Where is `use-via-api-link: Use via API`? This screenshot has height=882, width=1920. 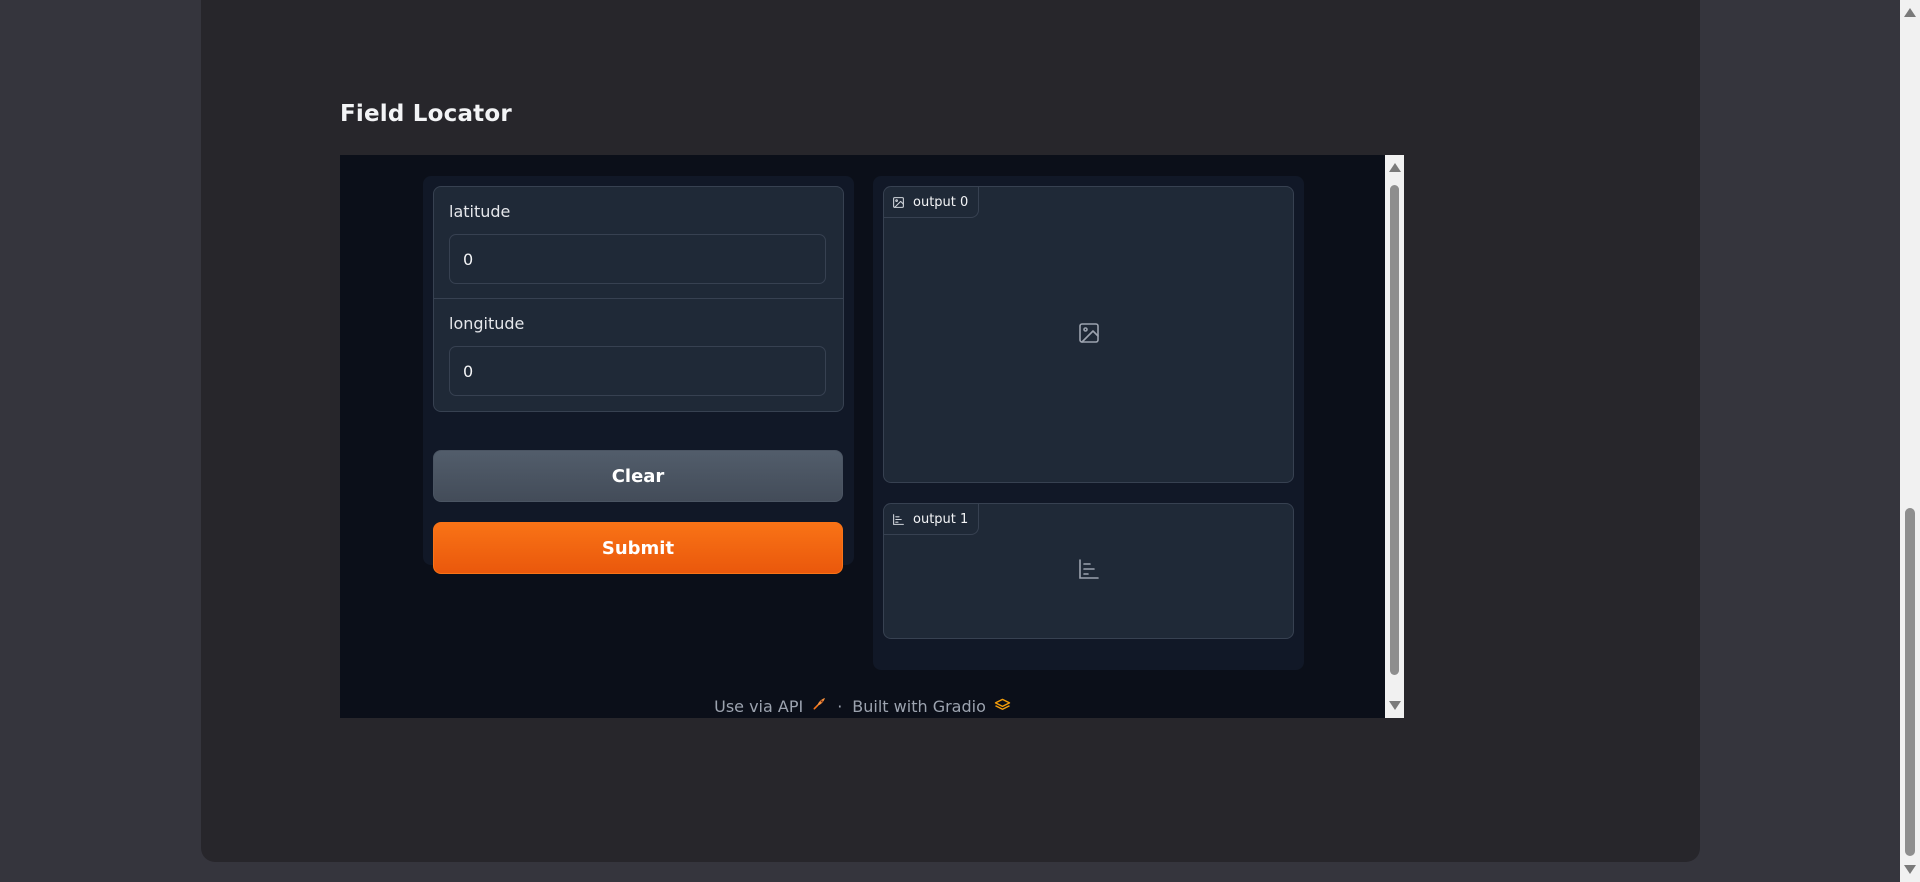 use-via-api-link: Use via API is located at coordinates (770, 706).